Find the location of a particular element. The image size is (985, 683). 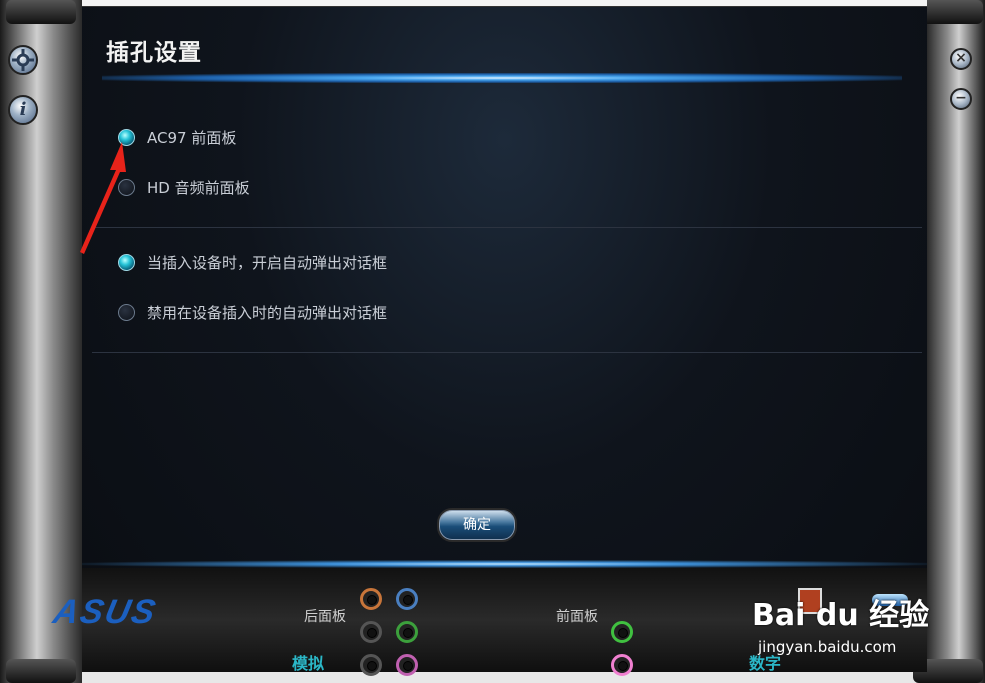

radio-label-hd-audio: HD 音频前面板 is located at coordinates (198, 188).